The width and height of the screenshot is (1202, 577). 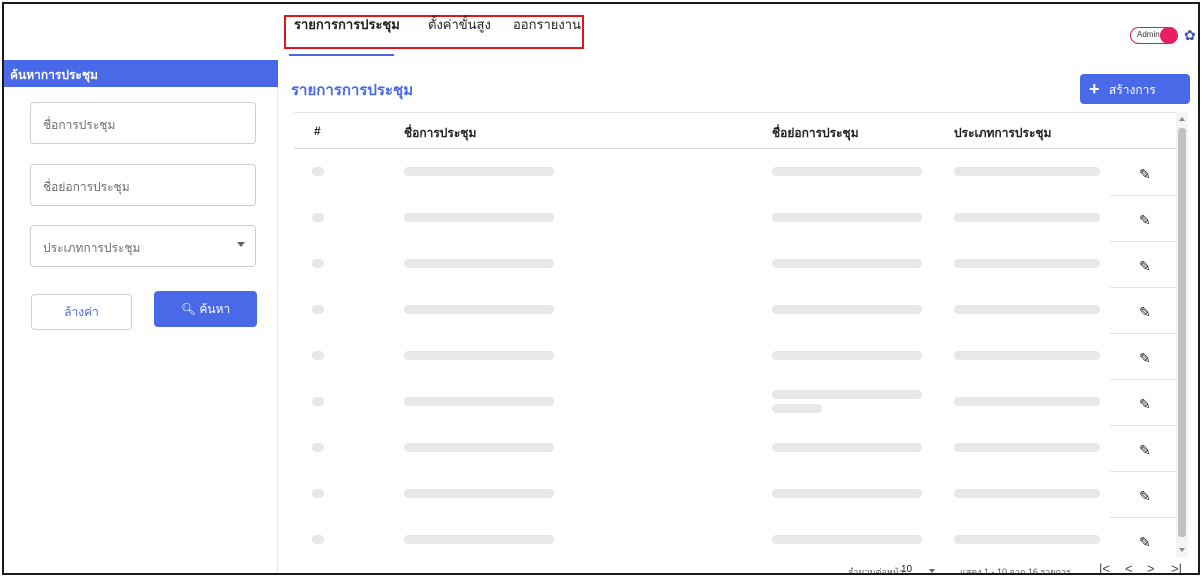 What do you see at coordinates (317, 131) in the screenshot?
I see `column-header-index: #` at bounding box center [317, 131].